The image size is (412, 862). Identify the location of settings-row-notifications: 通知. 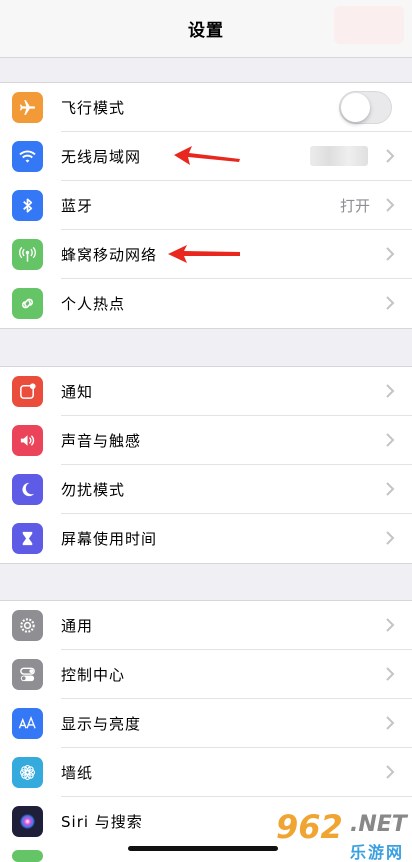
(206, 391).